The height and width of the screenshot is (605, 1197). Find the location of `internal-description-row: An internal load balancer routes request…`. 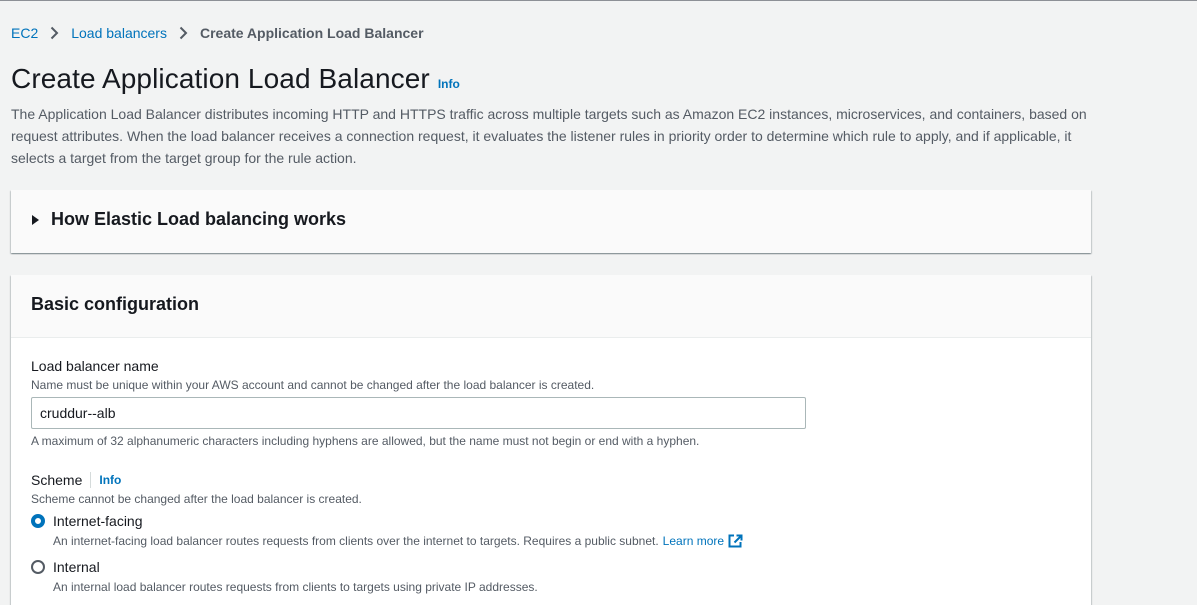

internal-description-row: An internal load balancer routes request… is located at coordinates (295, 587).